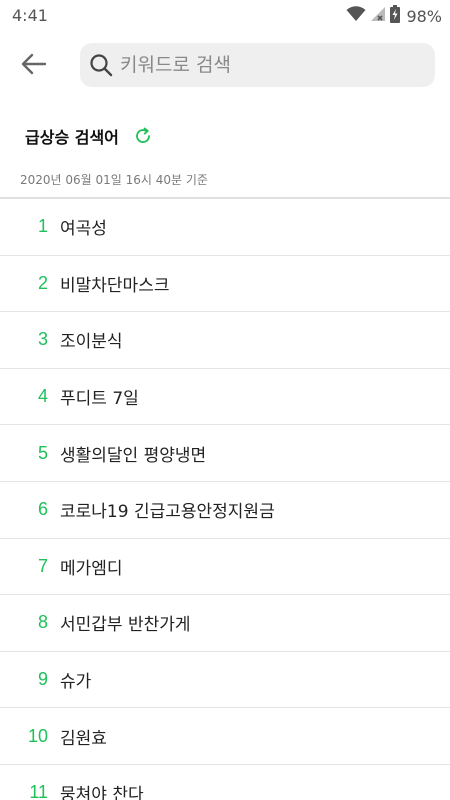  I want to click on rank-number: 7, so click(42, 565).